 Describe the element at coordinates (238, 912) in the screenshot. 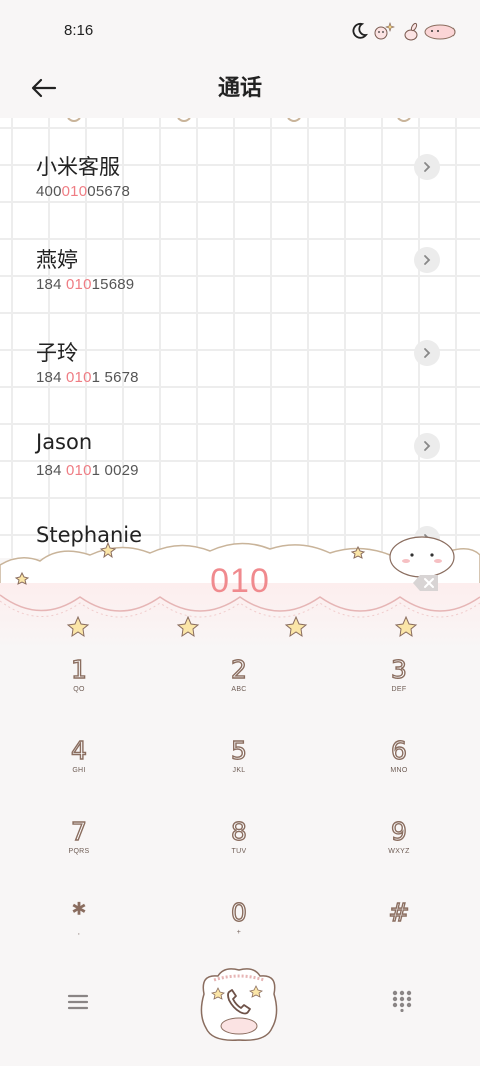

I see `key-digit: 0` at that location.